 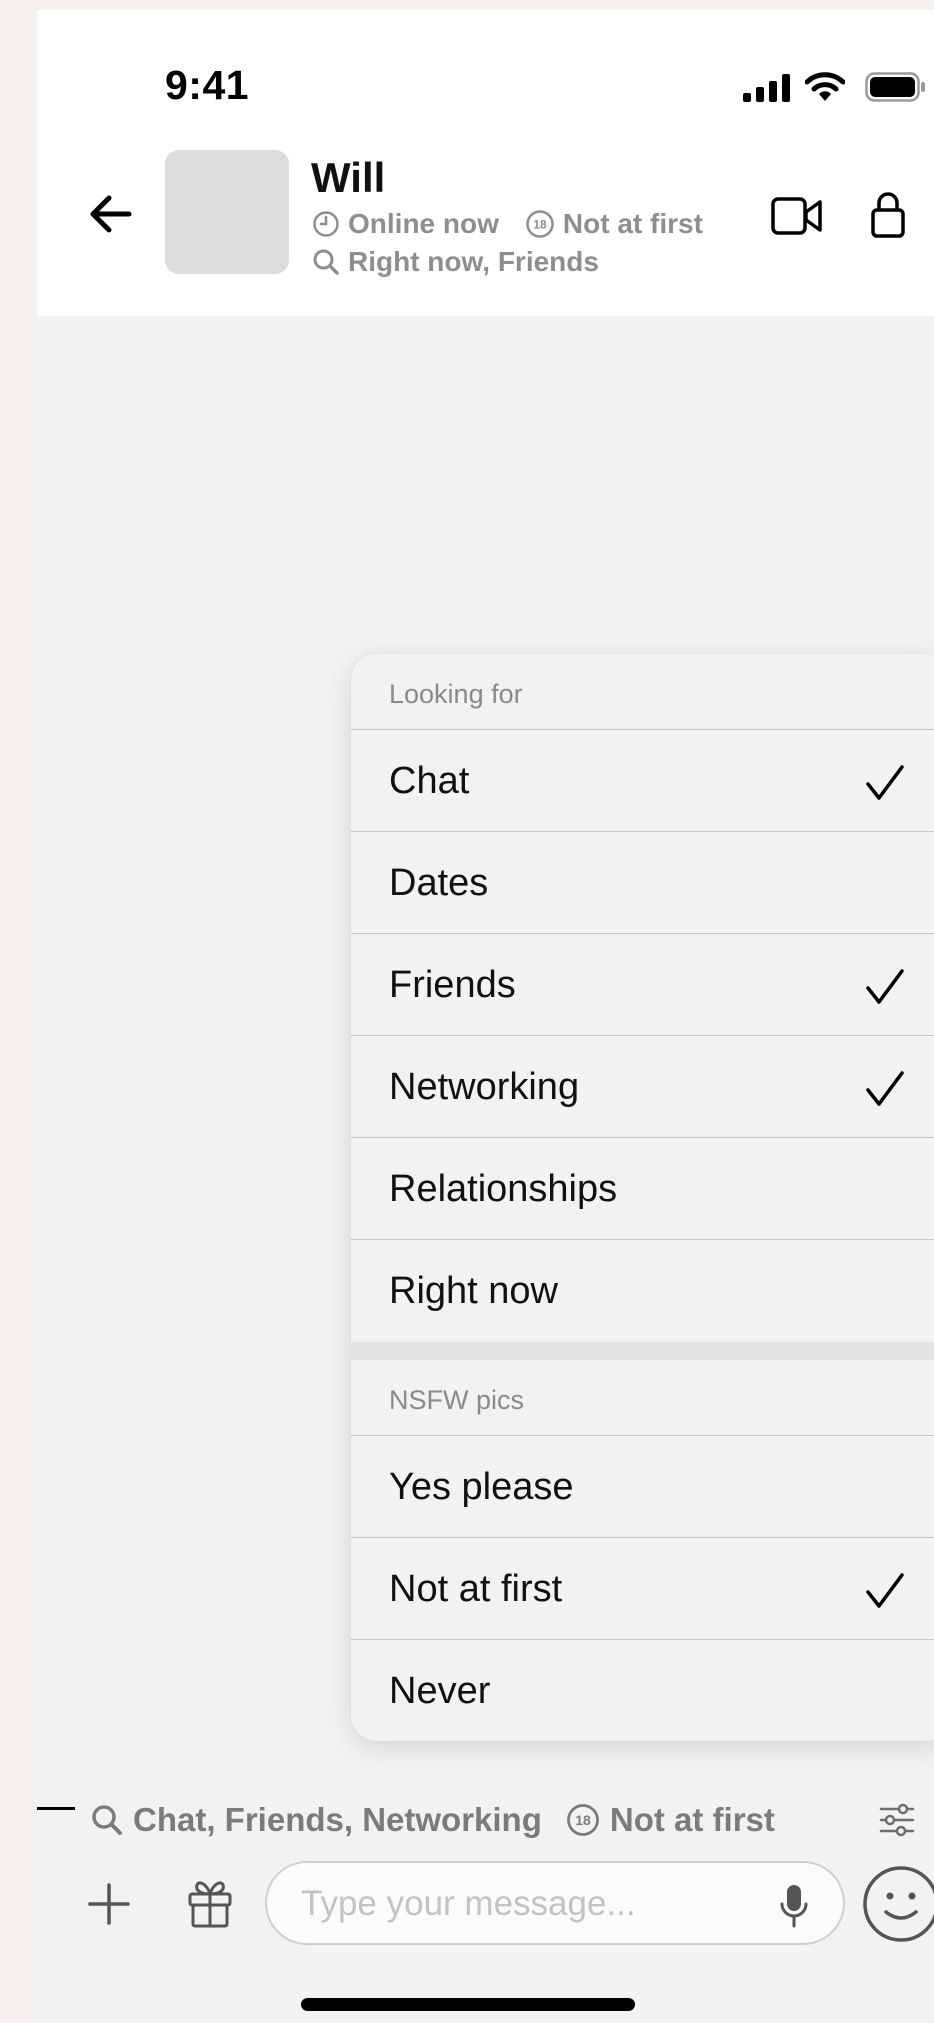 What do you see at coordinates (825, 86) in the screenshot?
I see `wifi-icon` at bounding box center [825, 86].